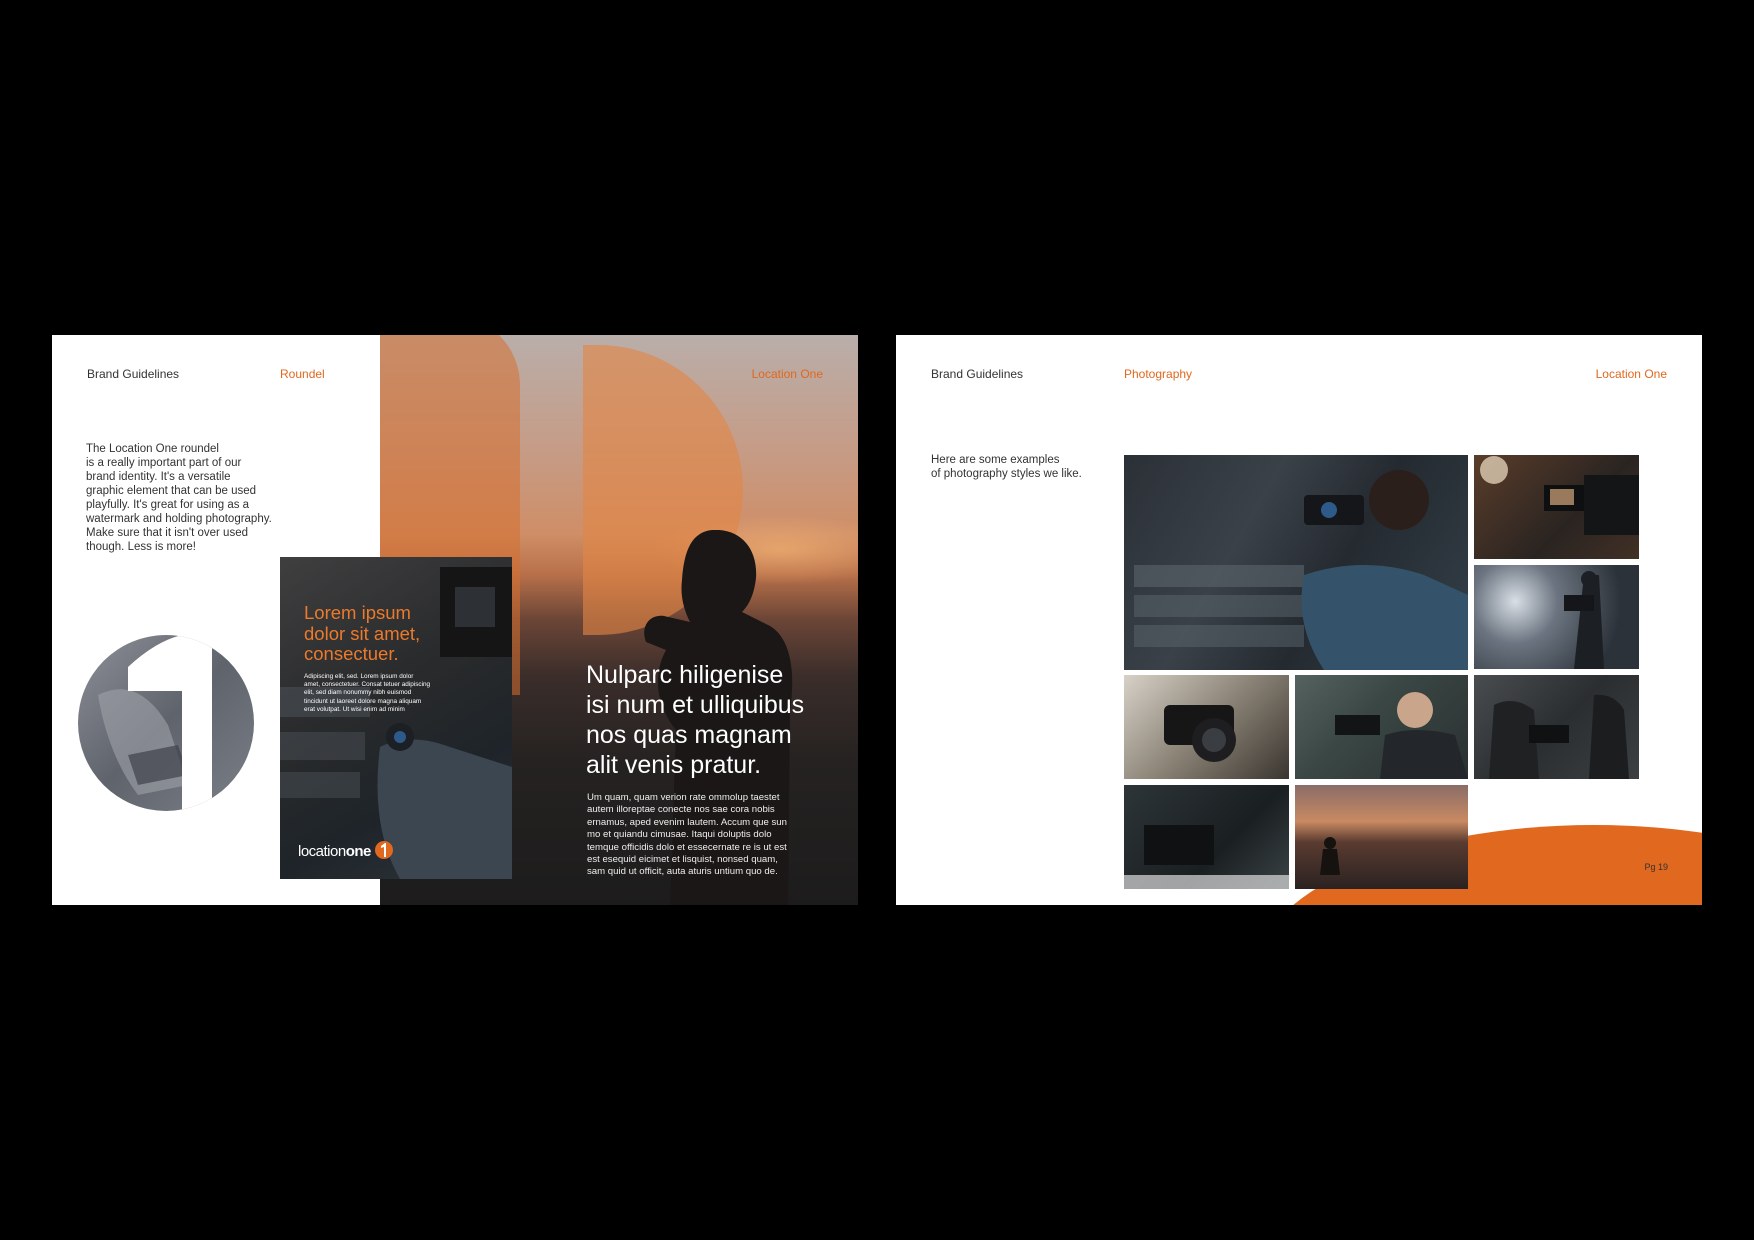  I want to click on page-number: Pg 19, so click(1656, 867).